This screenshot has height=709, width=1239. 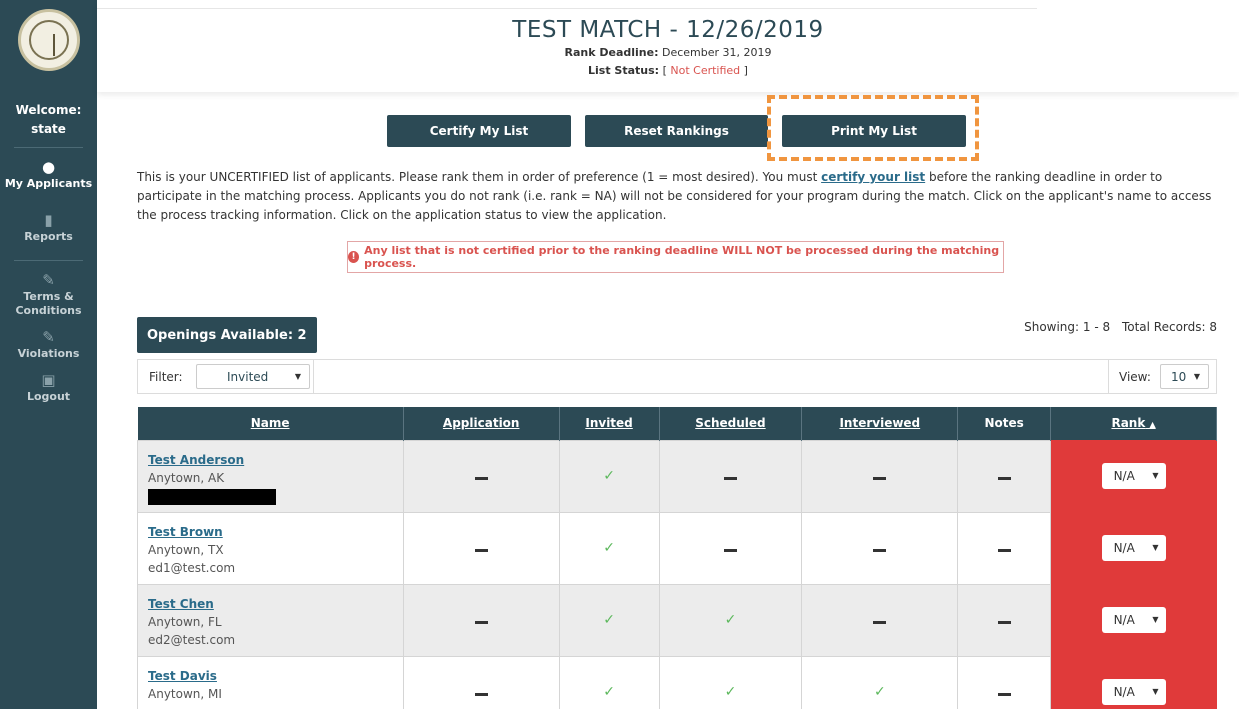 What do you see at coordinates (48, 396) in the screenshot?
I see `nav-label: Logout` at bounding box center [48, 396].